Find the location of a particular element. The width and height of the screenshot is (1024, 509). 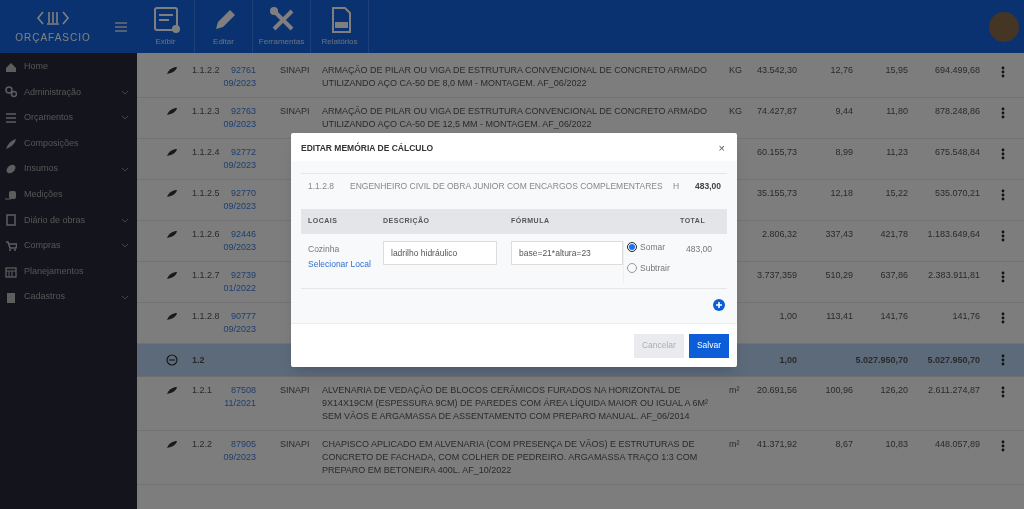

formula-field: base=21*altura=23 is located at coordinates (567, 253).